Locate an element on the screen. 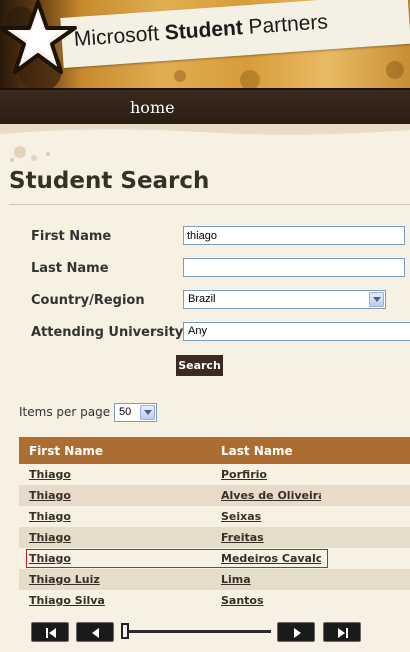 This screenshot has height=652, width=410. items-per-page-value: 50 is located at coordinates (125, 412).